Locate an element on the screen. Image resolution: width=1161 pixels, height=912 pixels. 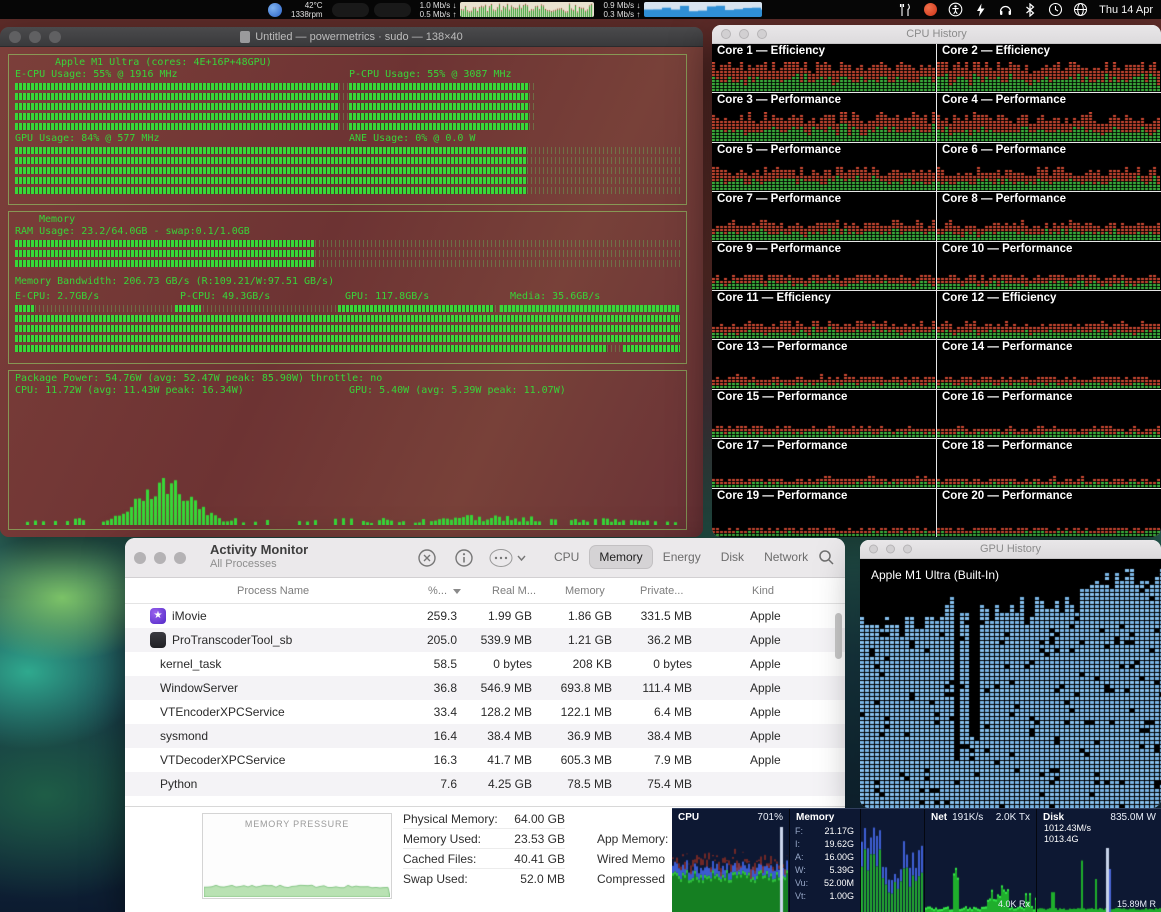
terminal-titlebar: Untitled — powermetrics · sudo — 138×40 is located at coordinates (351, 37).